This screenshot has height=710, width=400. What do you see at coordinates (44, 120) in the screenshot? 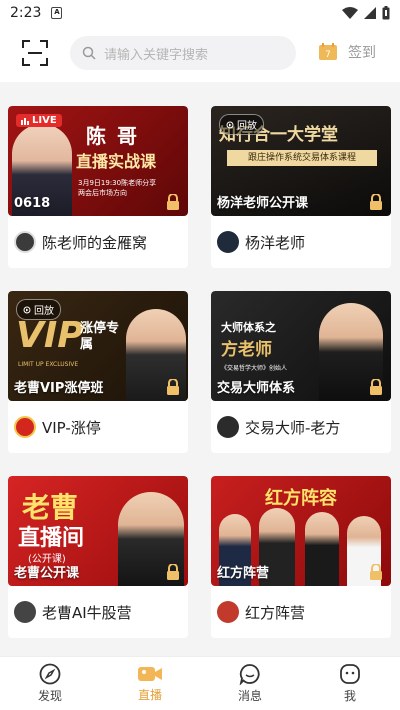
I see `live-badge-label: LIVE` at bounding box center [44, 120].